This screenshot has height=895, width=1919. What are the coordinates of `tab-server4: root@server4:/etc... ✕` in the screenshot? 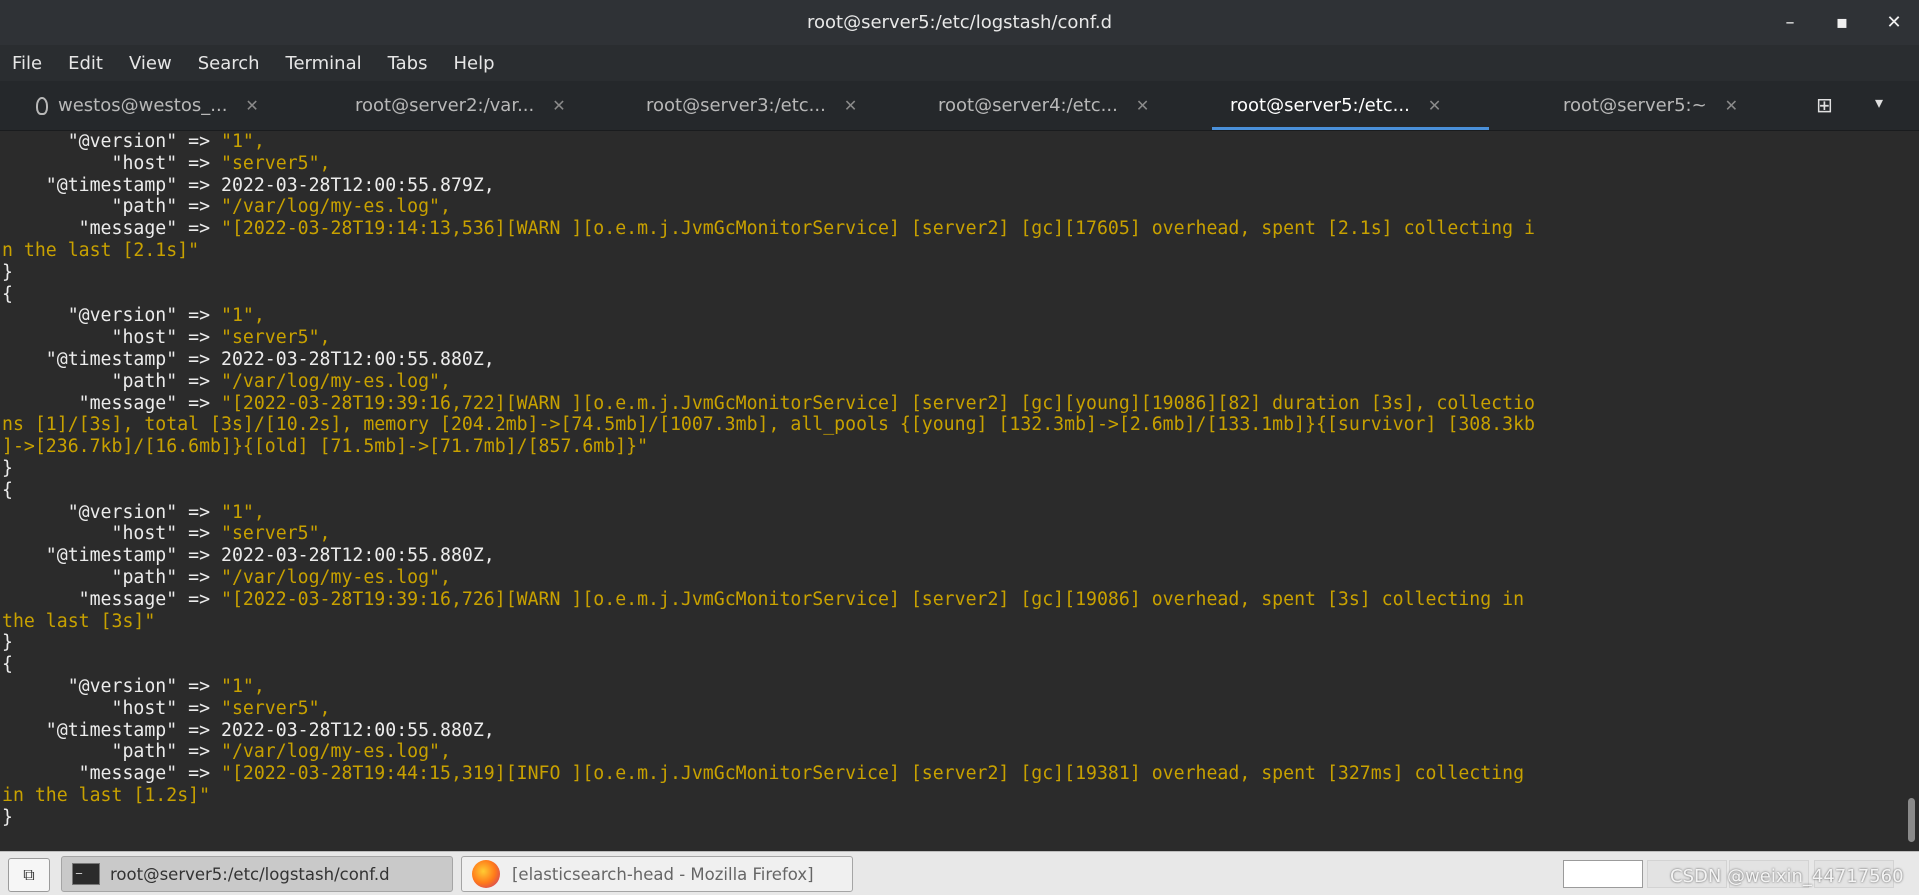 It's located at (1043, 105).